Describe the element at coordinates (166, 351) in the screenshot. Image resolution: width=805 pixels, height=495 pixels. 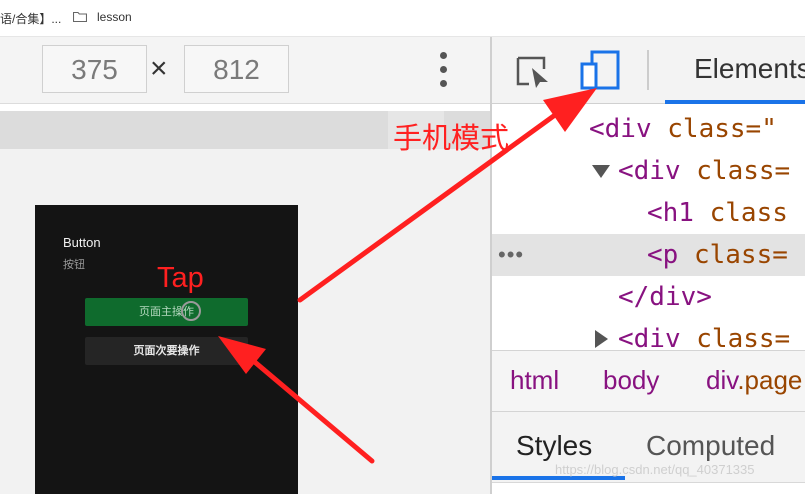
I see `secondary-action-button: 页面次要操作` at that location.